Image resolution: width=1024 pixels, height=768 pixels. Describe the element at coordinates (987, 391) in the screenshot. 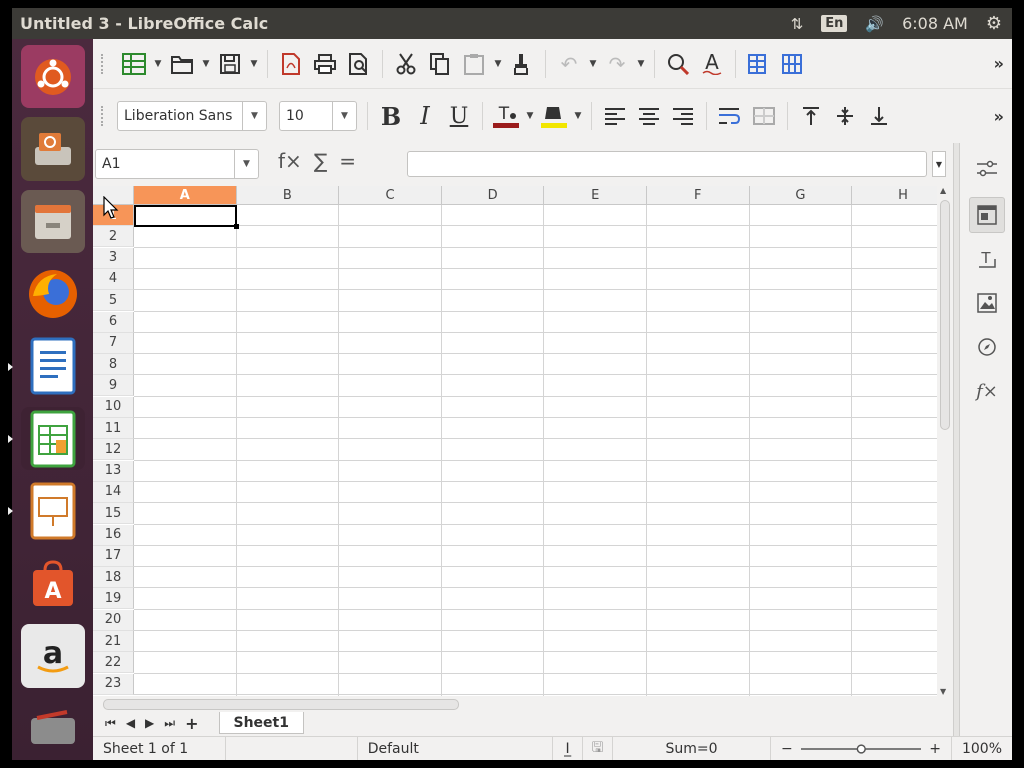

I see `functions-icon: f×` at that location.